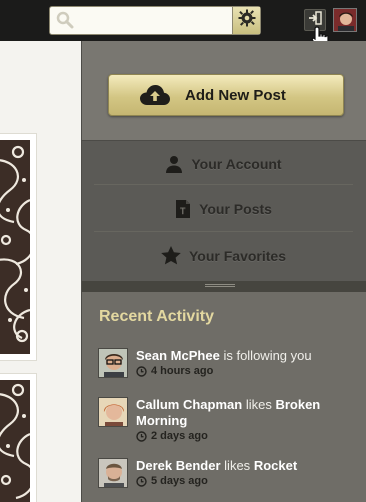 The image size is (366, 502). Describe the element at coordinates (236, 163) in the screenshot. I see `menu-item-label: Your Account` at that location.